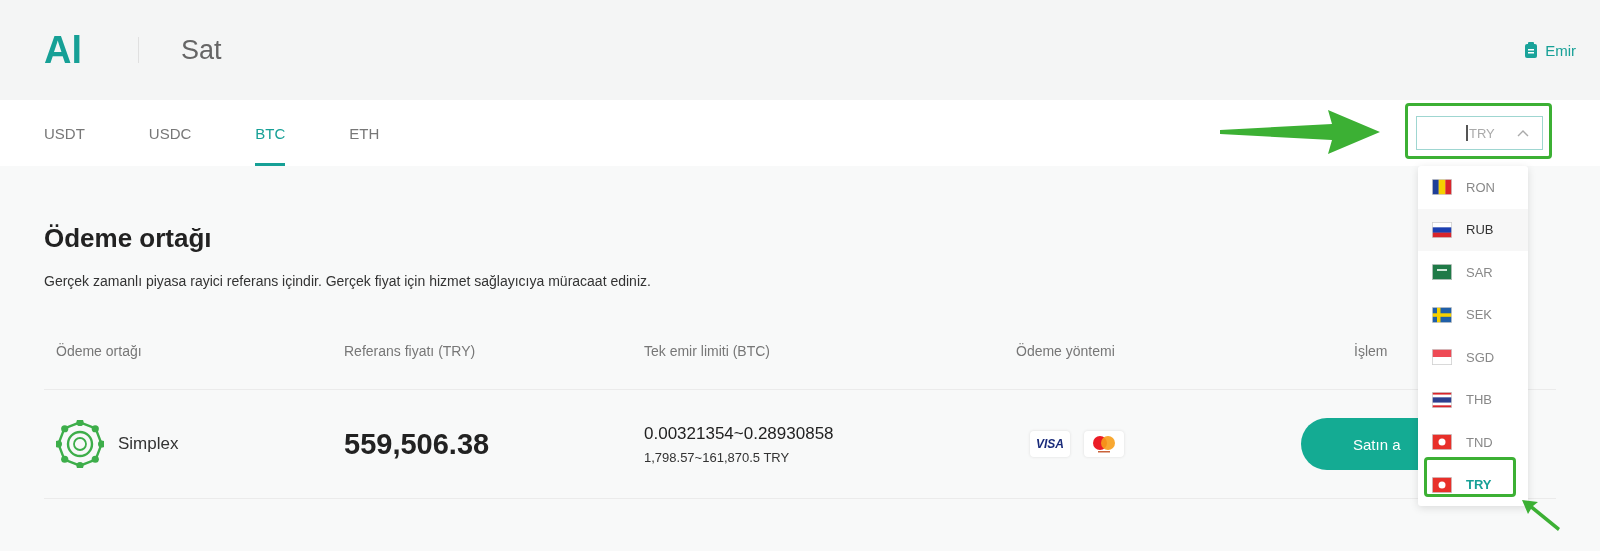 This screenshot has width=1600, height=551. What do you see at coordinates (1065, 351) in the screenshot?
I see `column-header: Ödeme yöntemi` at bounding box center [1065, 351].